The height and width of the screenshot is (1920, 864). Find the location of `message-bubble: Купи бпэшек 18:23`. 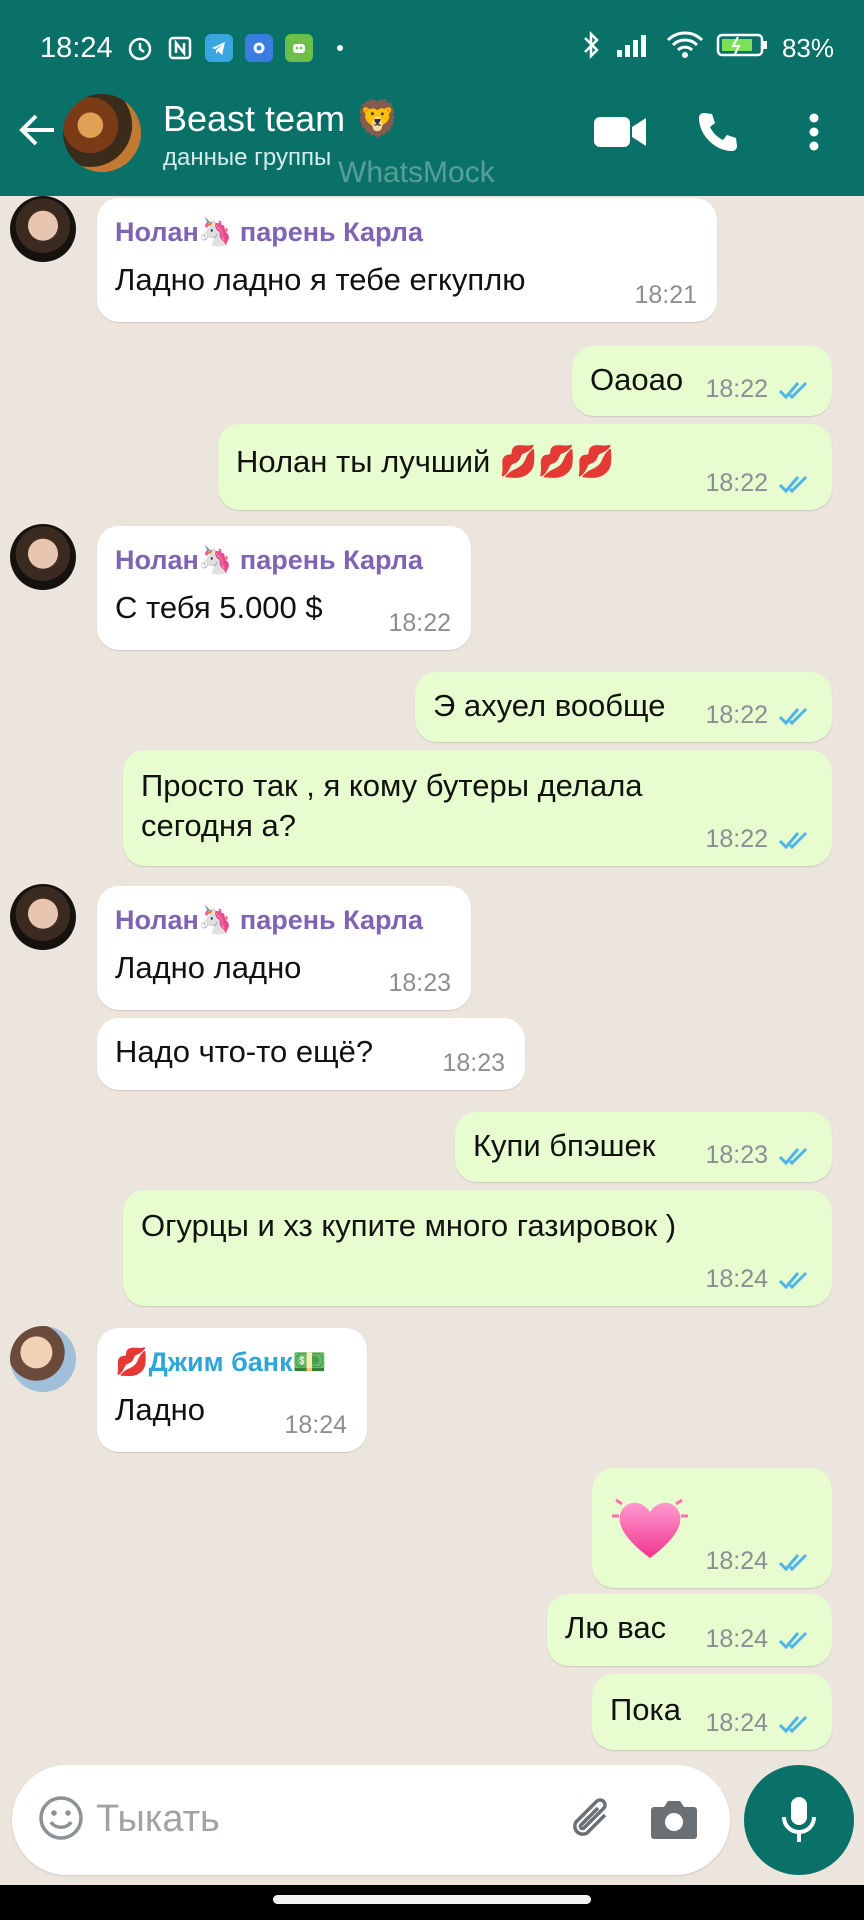

message-bubble: Купи бпэшек 18:23 is located at coordinates (643, 1147).